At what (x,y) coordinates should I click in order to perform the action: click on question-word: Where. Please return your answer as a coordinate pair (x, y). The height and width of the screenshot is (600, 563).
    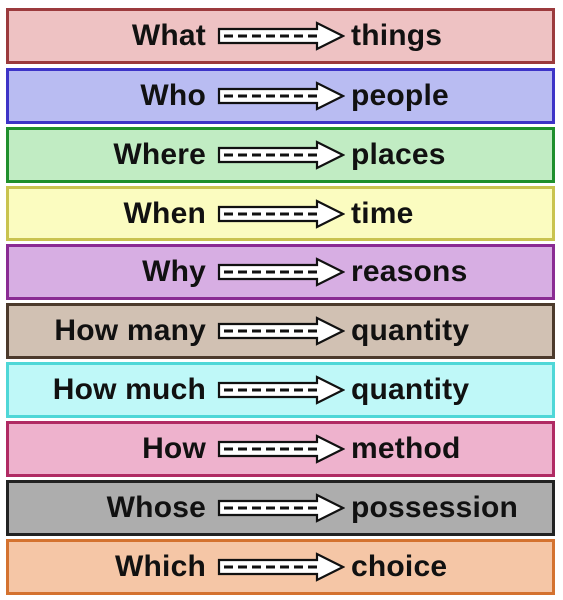
    Looking at the image, I should click on (159, 154).